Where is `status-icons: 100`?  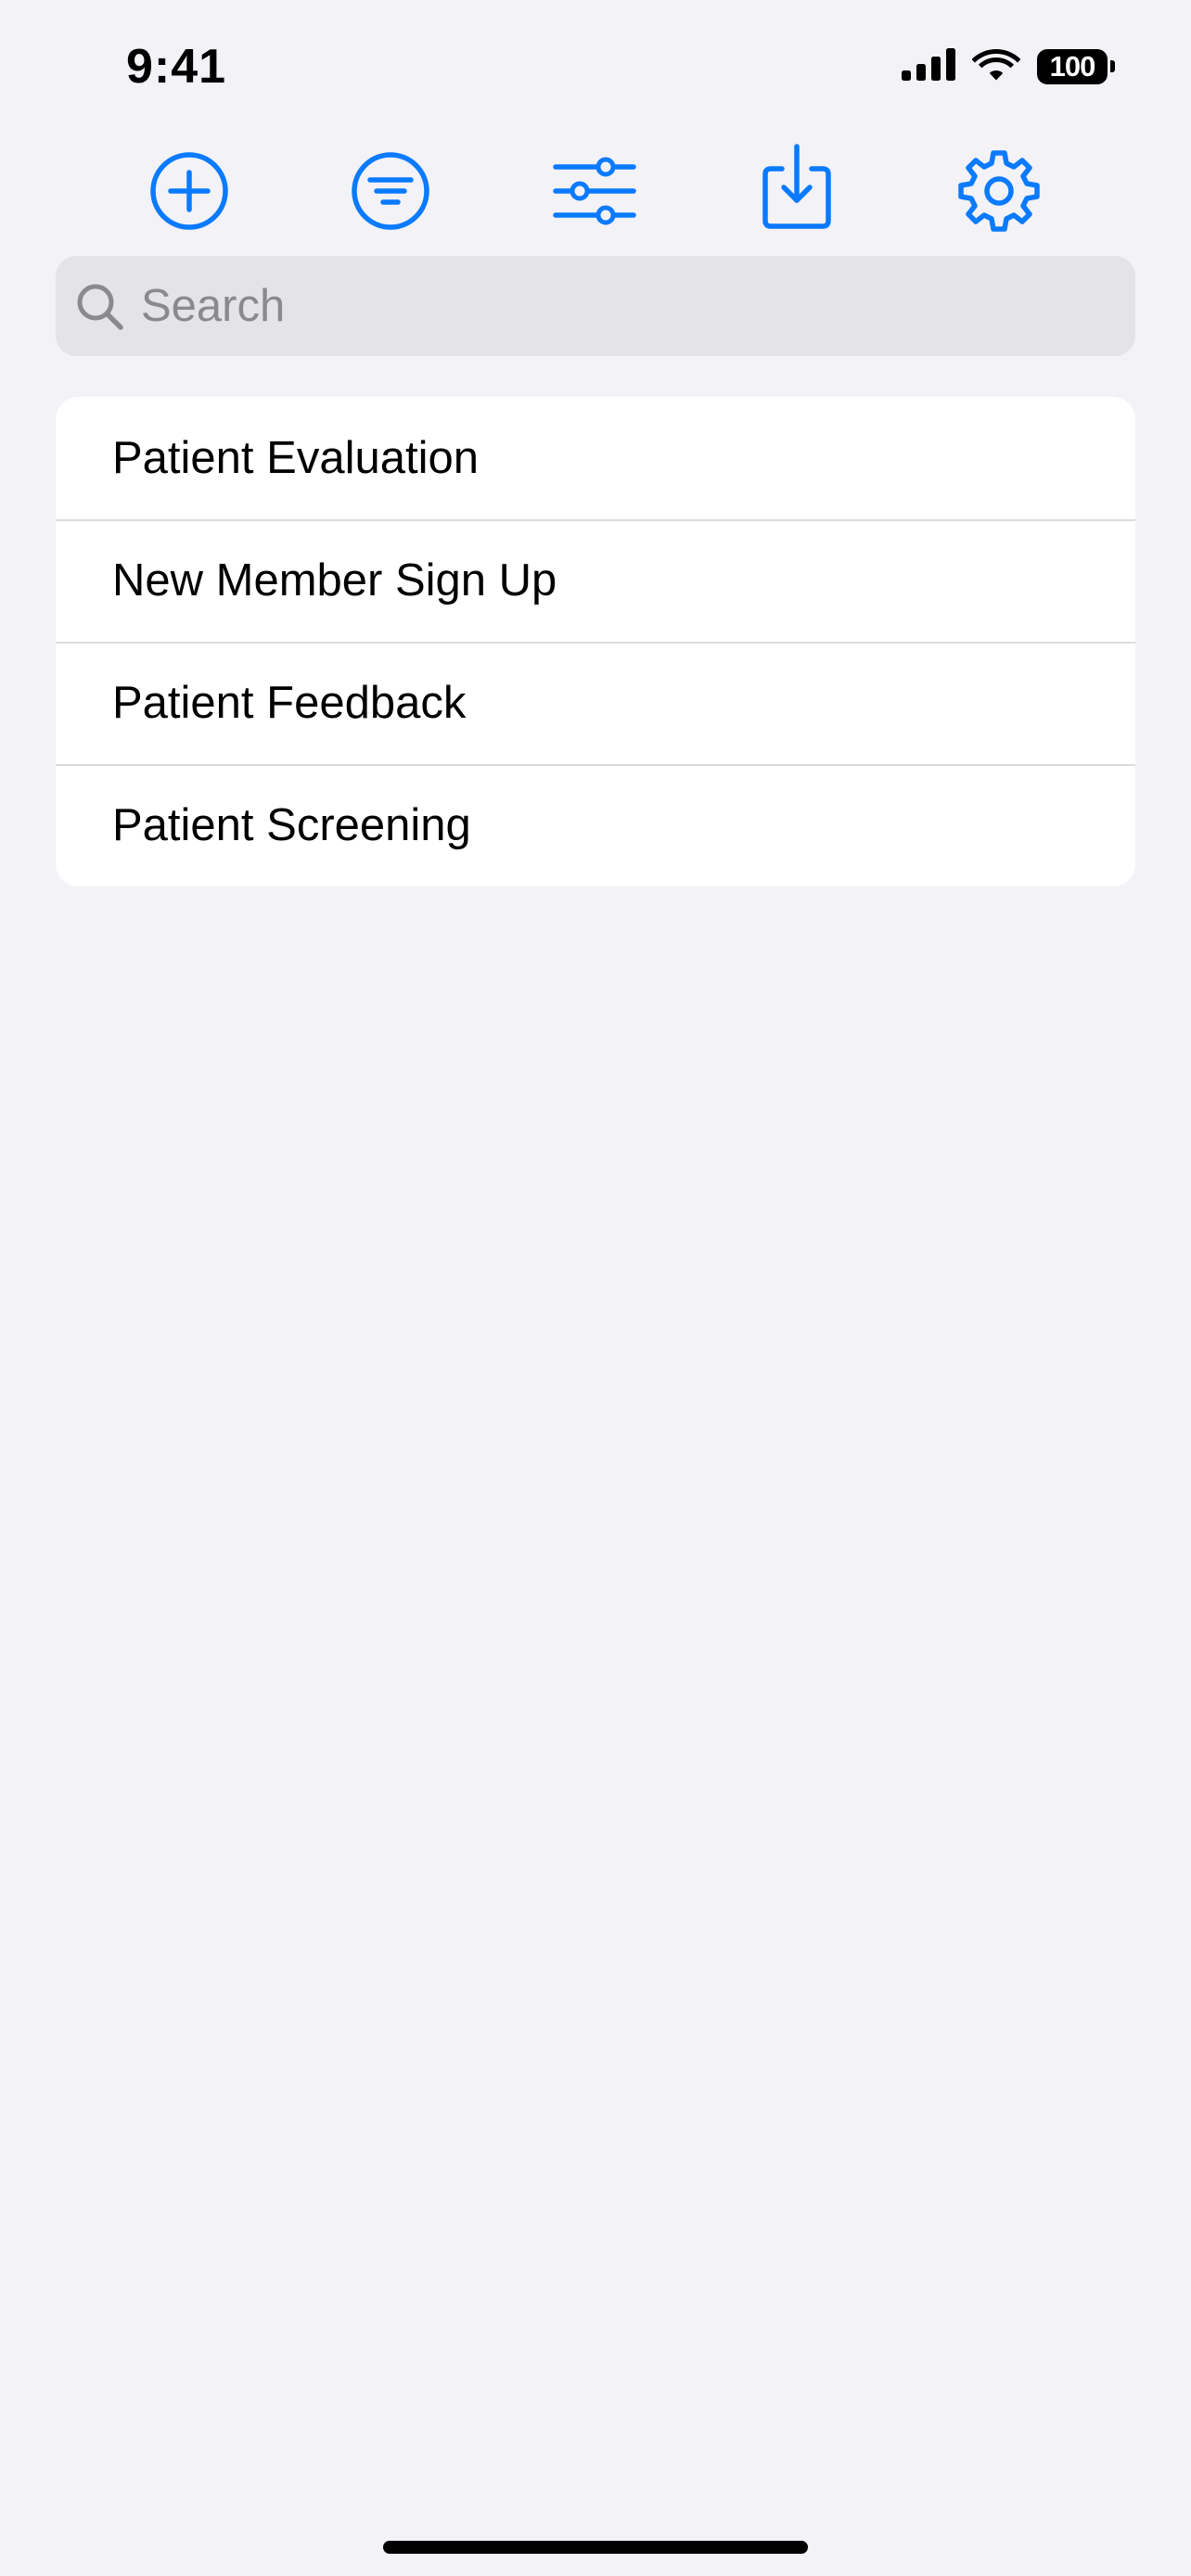 status-icons: 100 is located at coordinates (1008, 66).